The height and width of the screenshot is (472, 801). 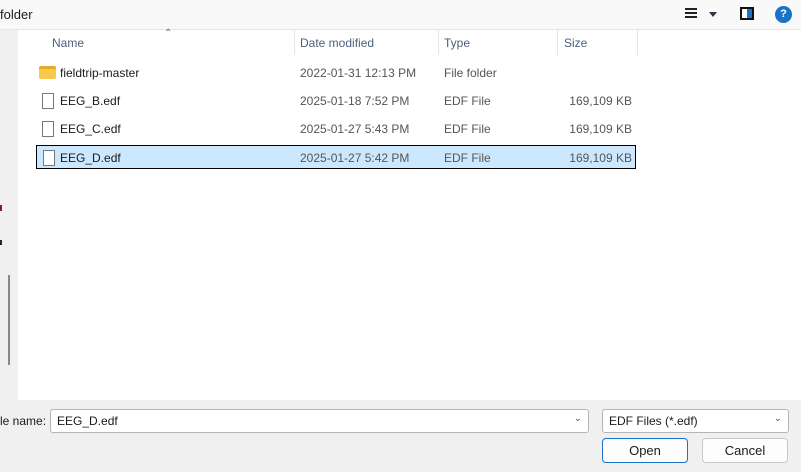 I want to click on file-name: fieldtrip-master, so click(x=100, y=73).